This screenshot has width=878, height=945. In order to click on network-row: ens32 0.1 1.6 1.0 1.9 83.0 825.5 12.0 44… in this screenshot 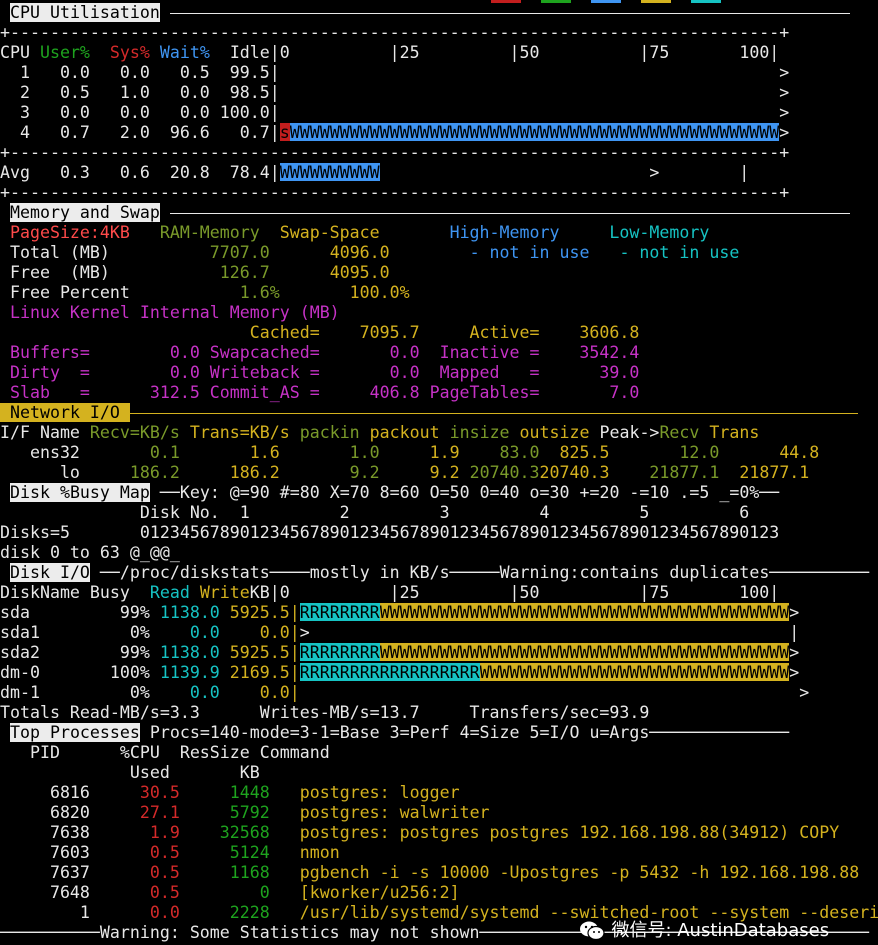, I will do `click(410, 452)`.